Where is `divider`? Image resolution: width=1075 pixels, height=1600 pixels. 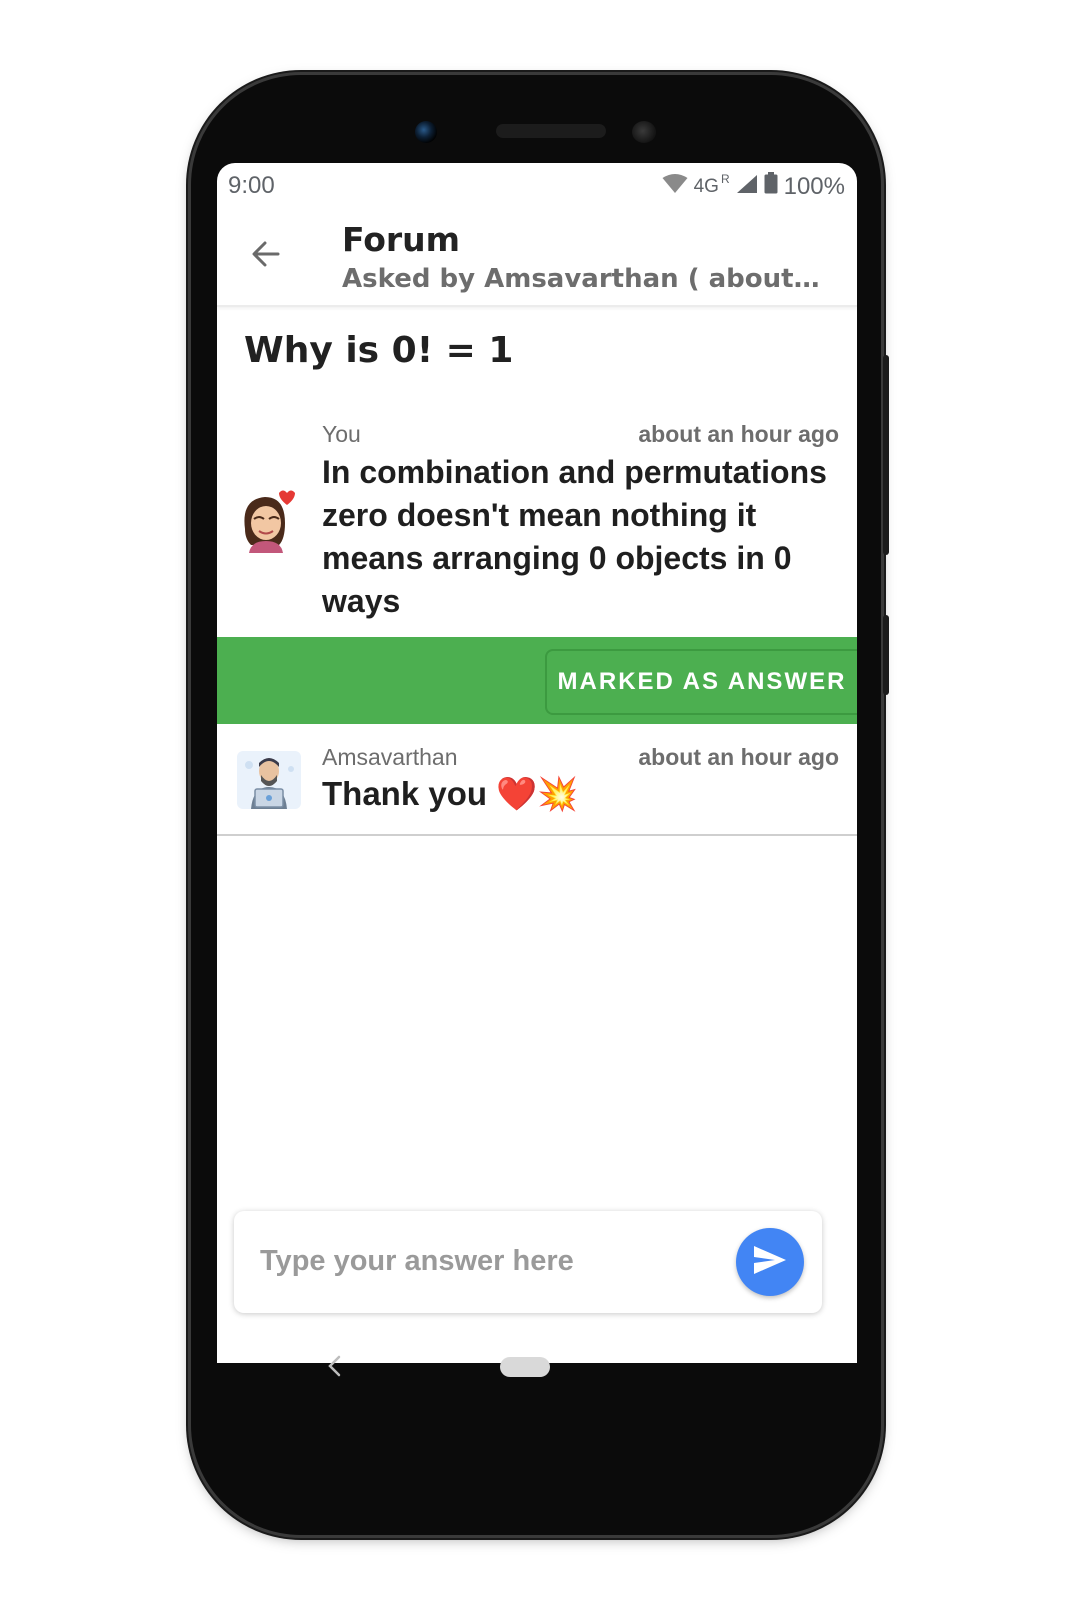 divider is located at coordinates (537, 835).